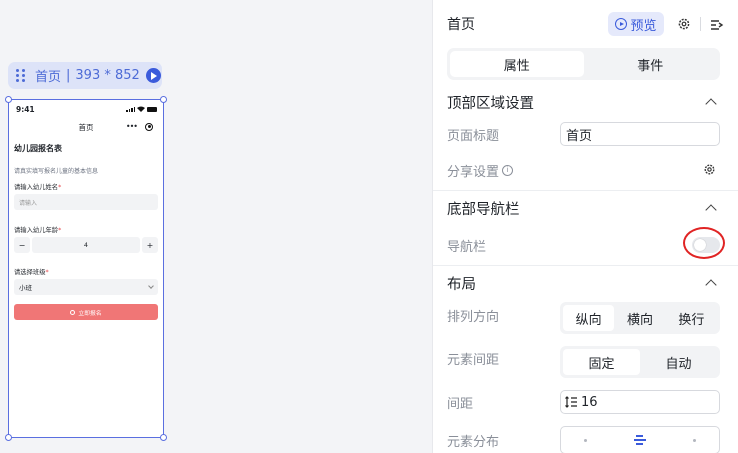 The width and height of the screenshot is (738, 453). I want to click on share-gear-icon, so click(709, 170).